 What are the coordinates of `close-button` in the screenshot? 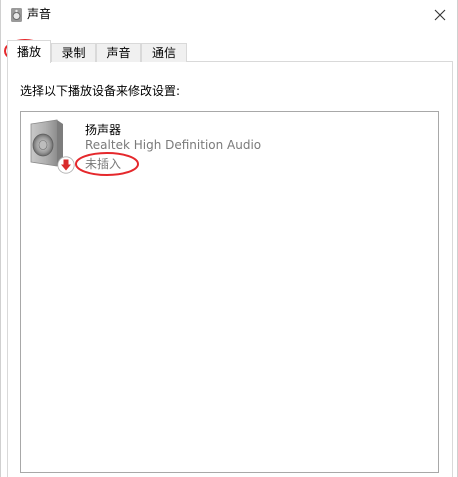 It's located at (440, 15).